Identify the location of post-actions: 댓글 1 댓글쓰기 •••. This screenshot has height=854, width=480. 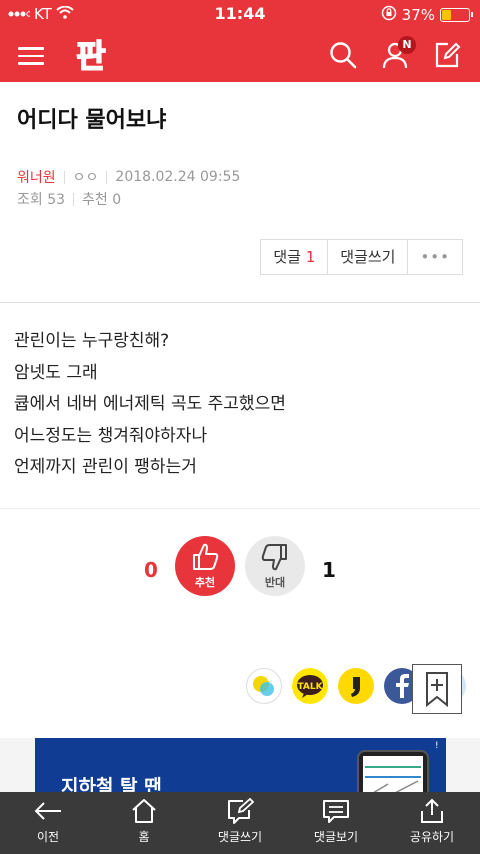
(361, 257).